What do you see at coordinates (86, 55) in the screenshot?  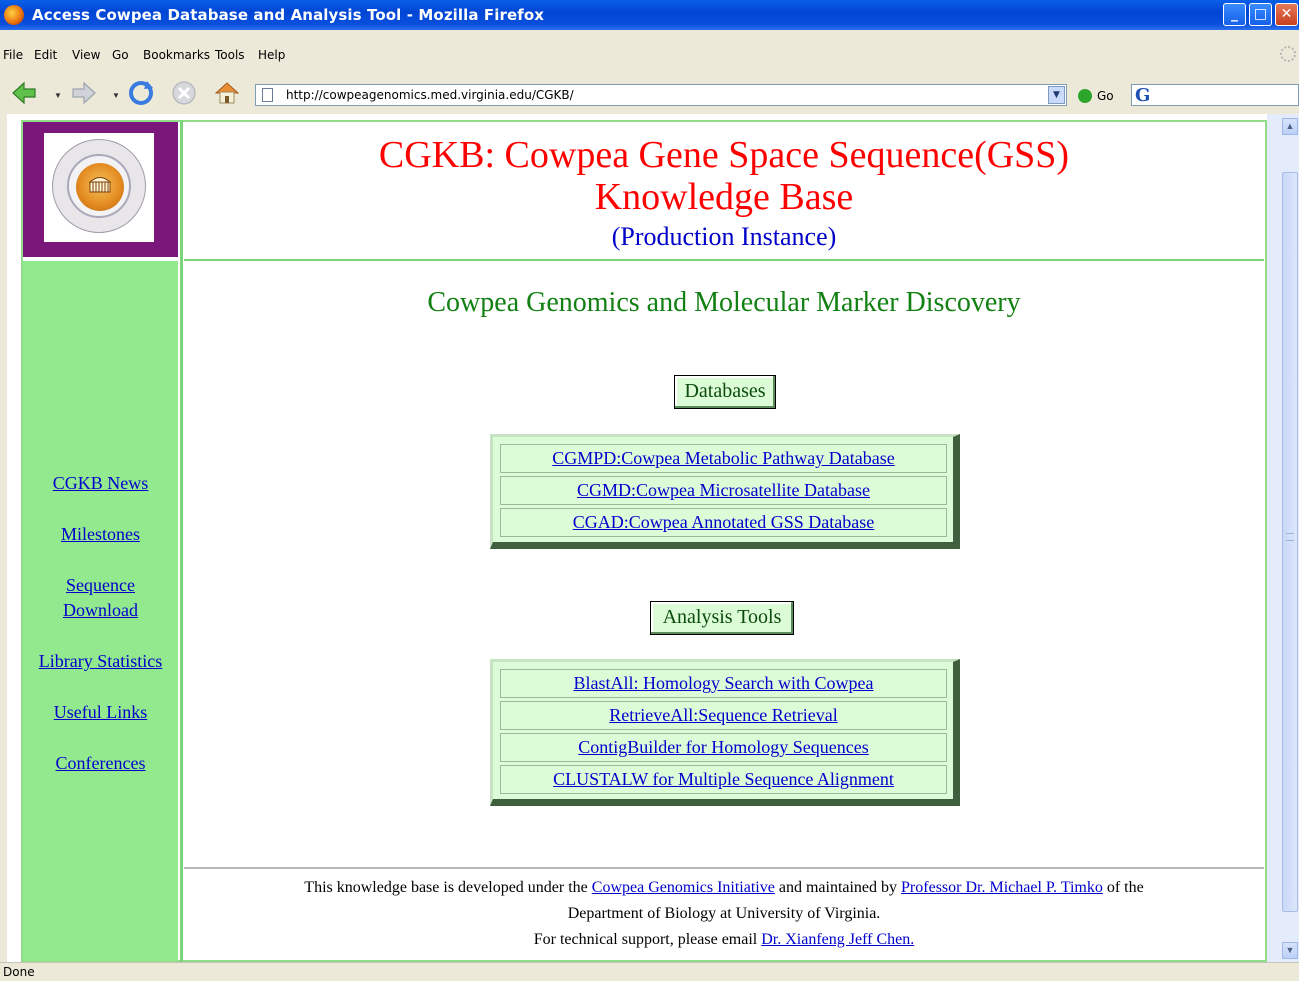 I see `menu-view: View` at bounding box center [86, 55].